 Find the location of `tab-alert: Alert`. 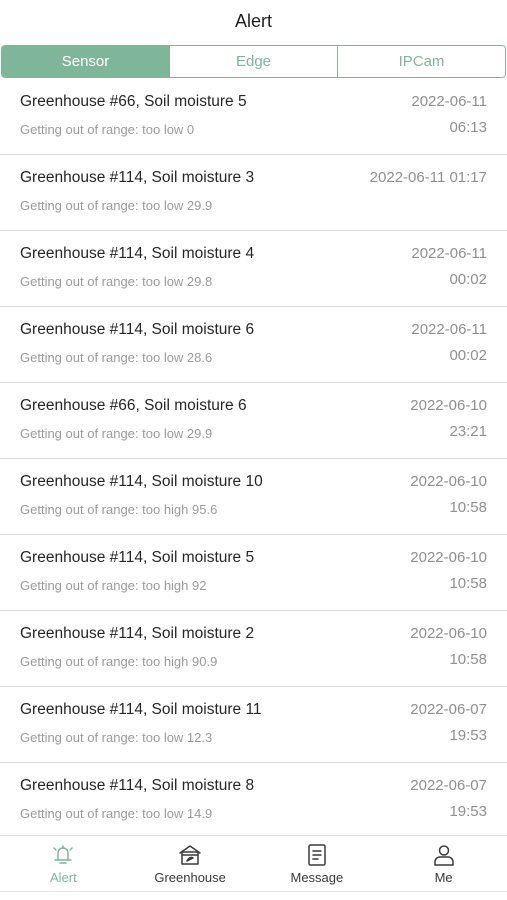

tab-alert: Alert is located at coordinates (63, 864).